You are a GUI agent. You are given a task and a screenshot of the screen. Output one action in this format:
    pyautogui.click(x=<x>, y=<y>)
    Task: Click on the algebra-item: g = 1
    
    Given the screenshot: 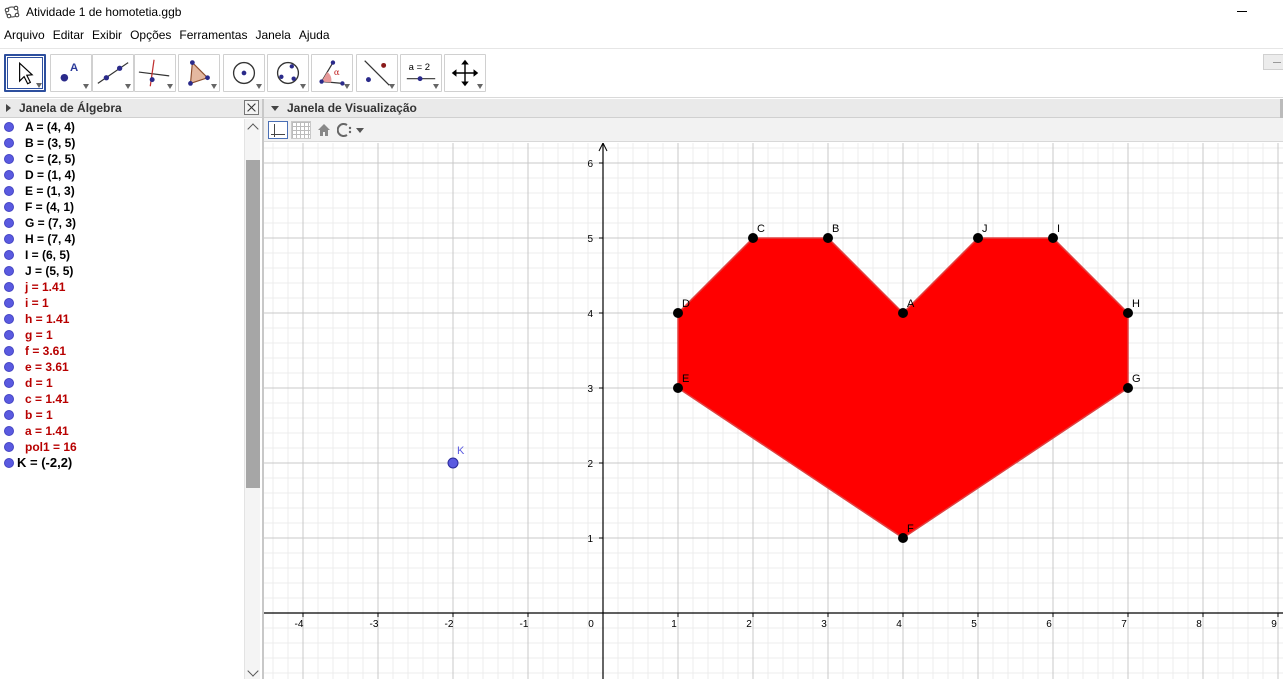 What is the action you would take?
    pyautogui.click(x=122, y=335)
    